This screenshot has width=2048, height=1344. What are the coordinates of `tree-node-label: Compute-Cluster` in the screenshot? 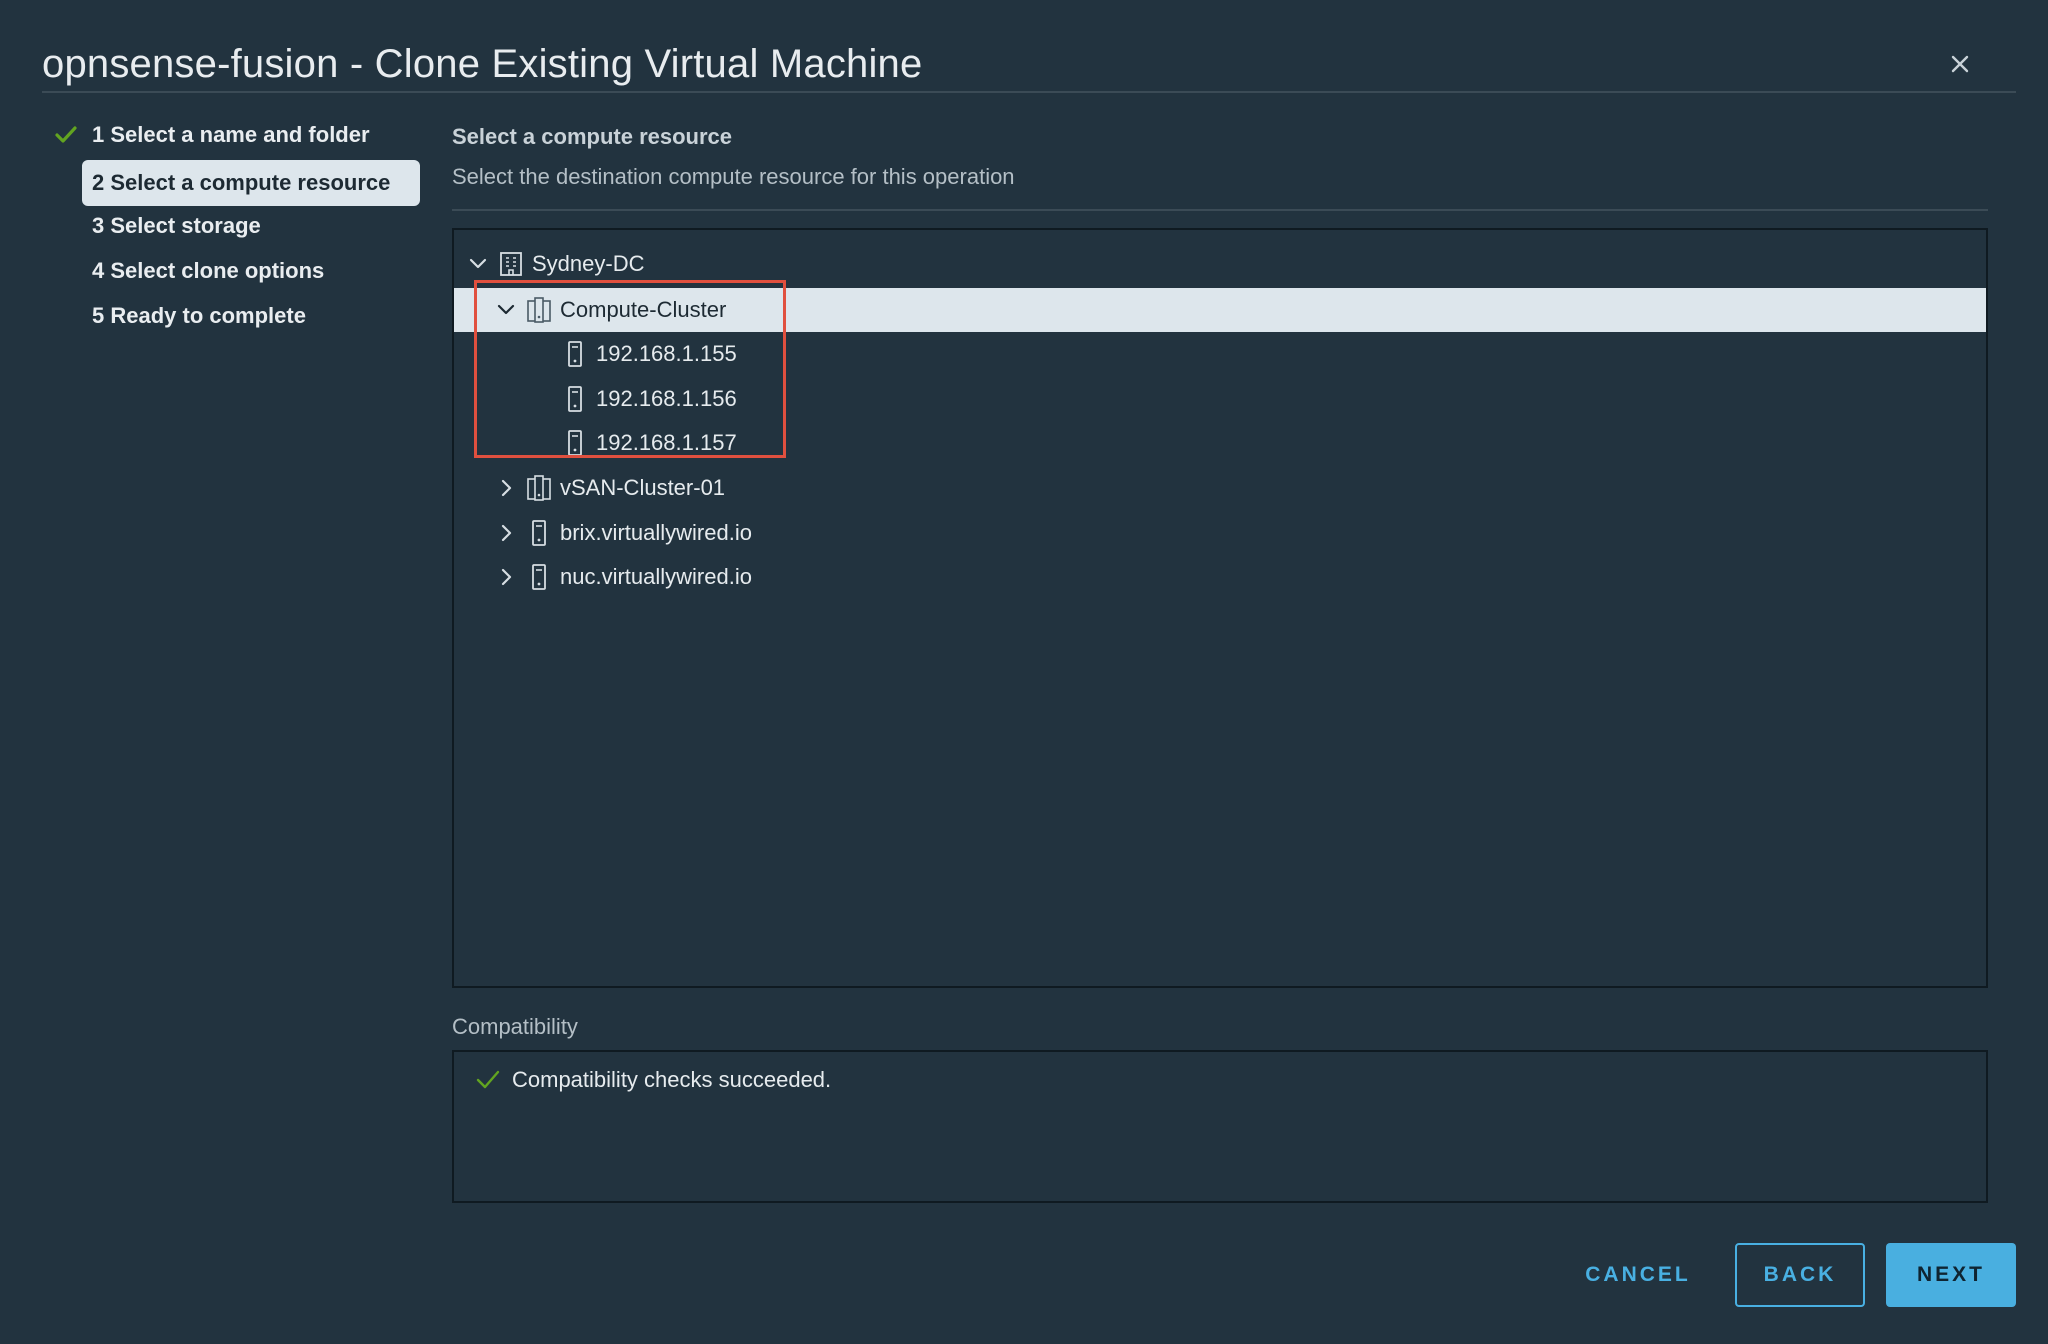 It's located at (643, 309).